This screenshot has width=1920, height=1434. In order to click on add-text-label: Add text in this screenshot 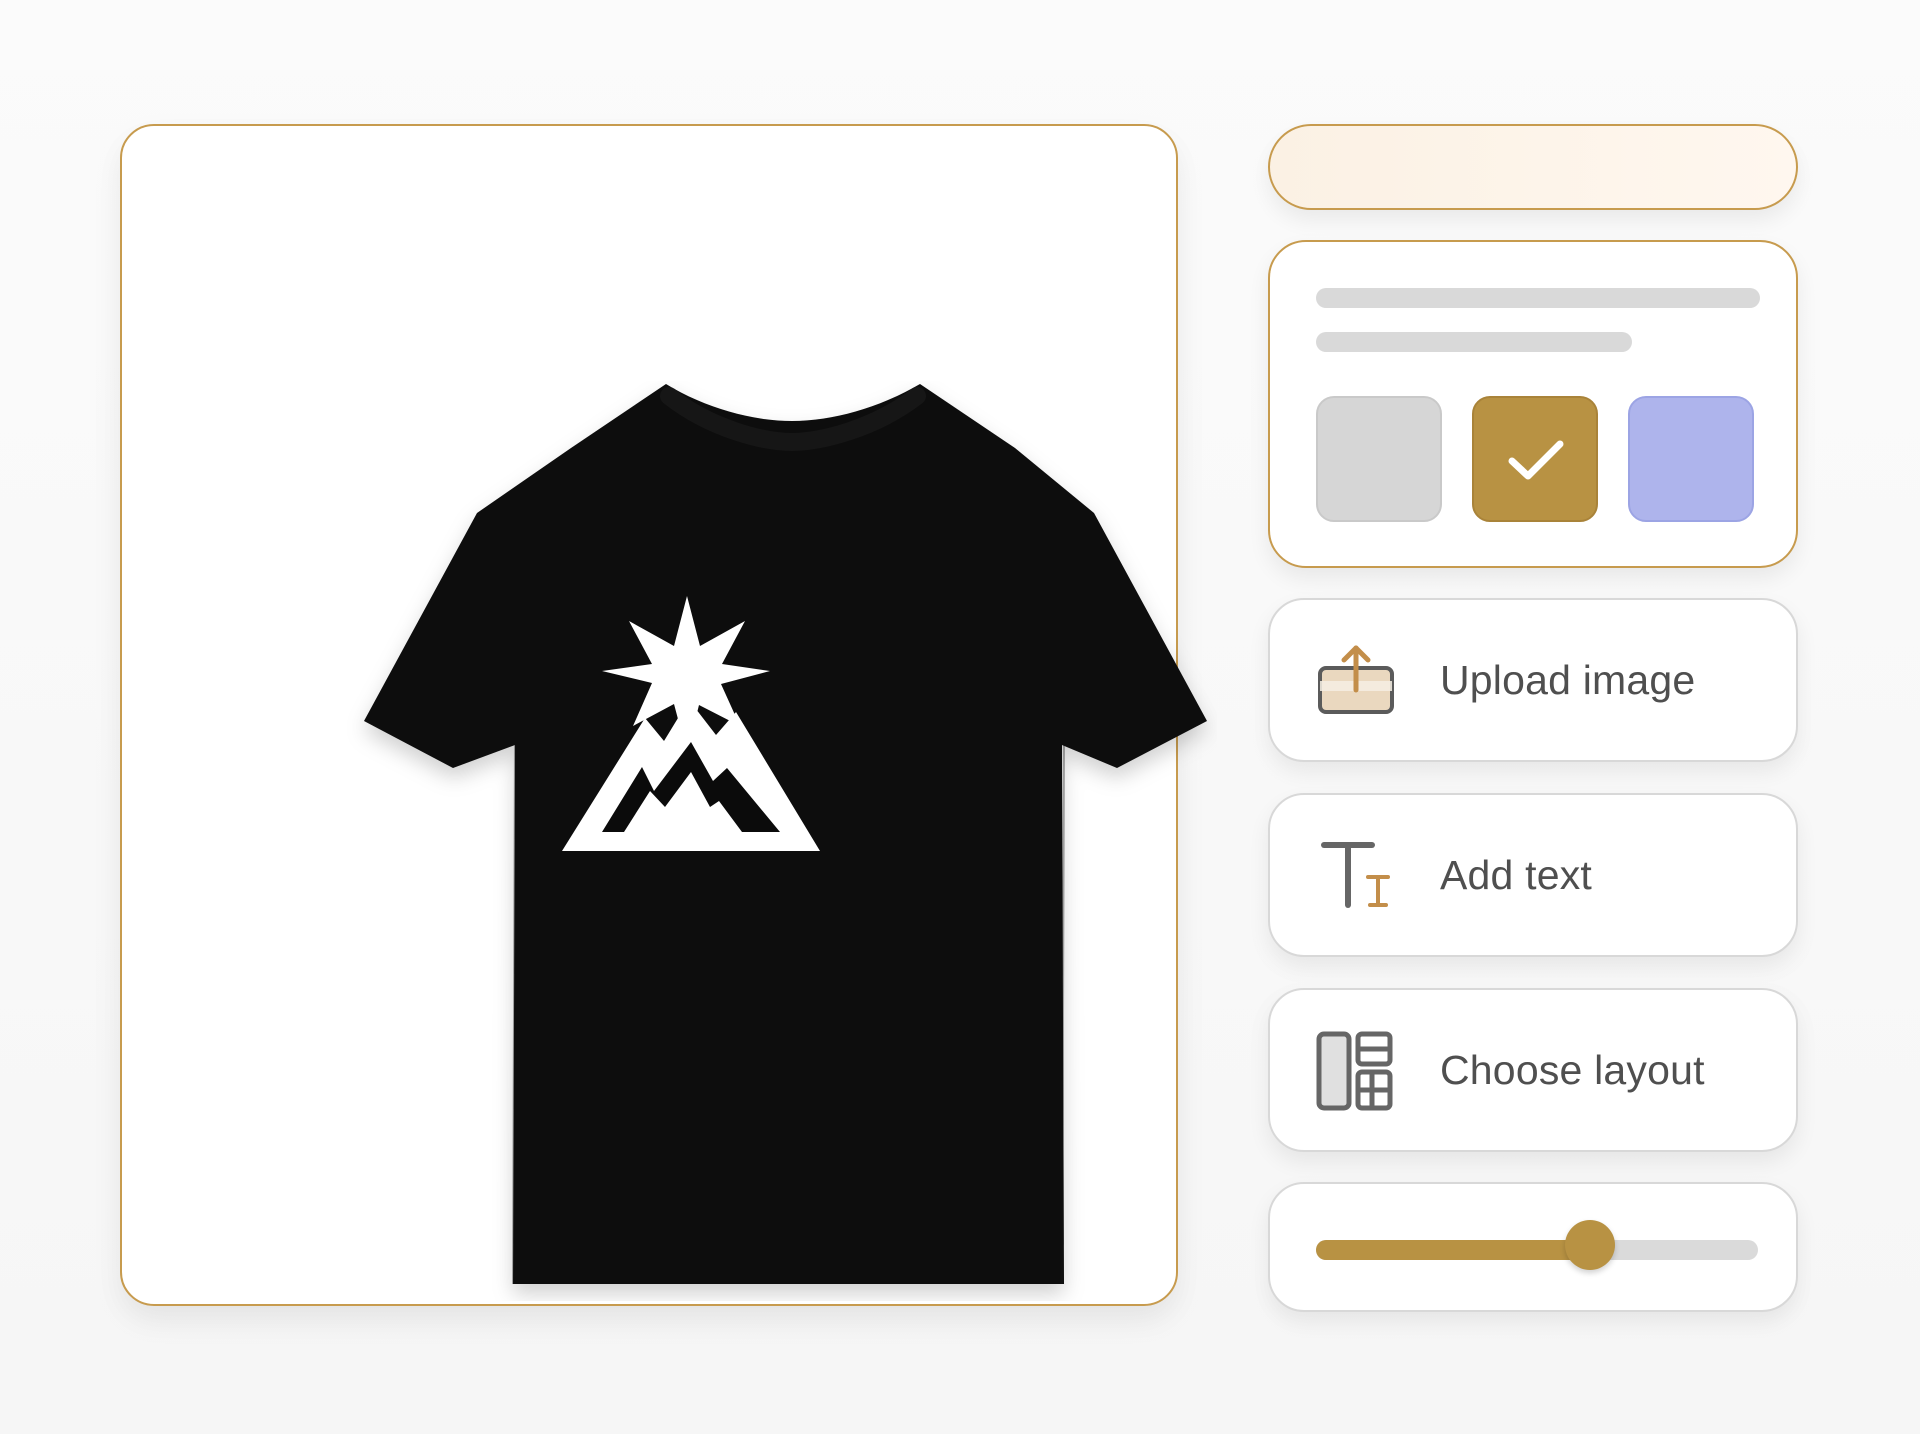, I will do `click(1516, 874)`.